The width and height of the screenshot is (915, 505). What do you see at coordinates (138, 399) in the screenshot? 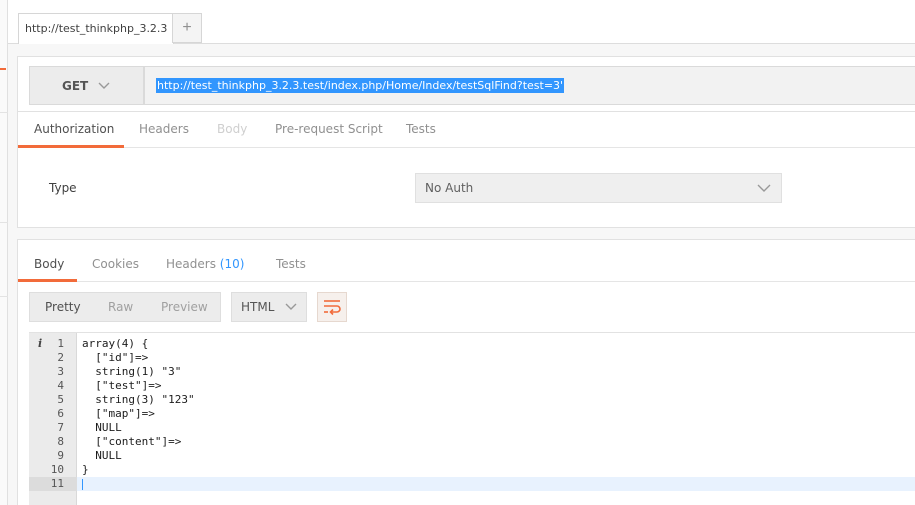
I see `code-line-text: string(3) "123"` at bounding box center [138, 399].